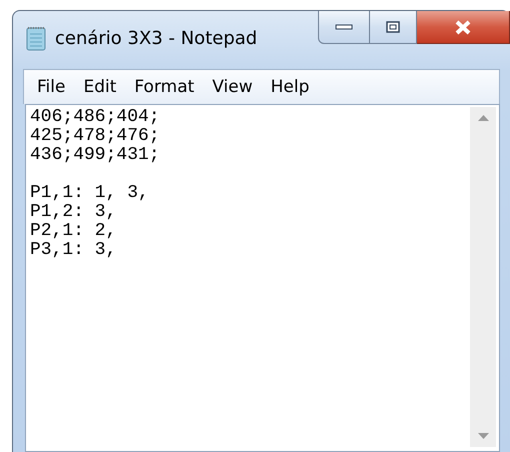 The height and width of the screenshot is (452, 510). I want to click on maximize-icon, so click(393, 27).